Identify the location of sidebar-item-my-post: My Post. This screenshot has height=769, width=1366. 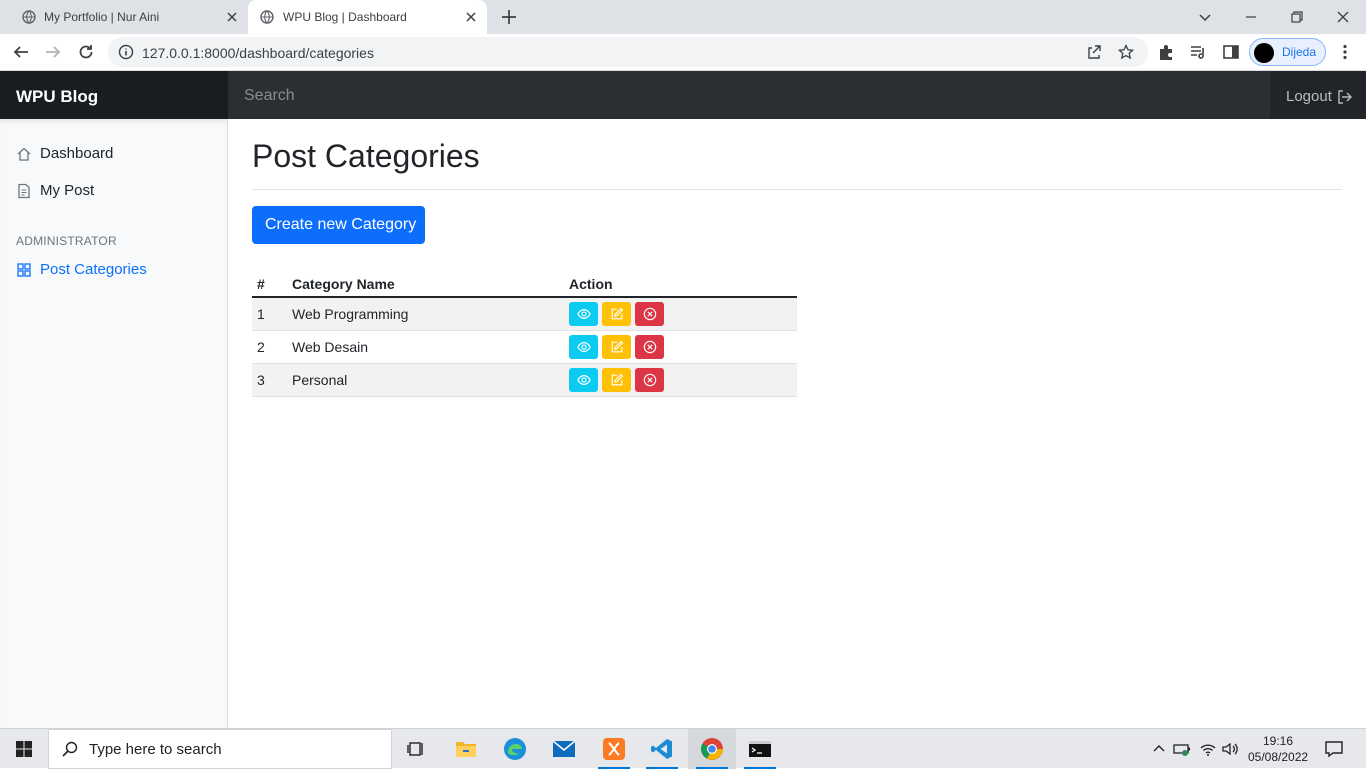
(55, 190).